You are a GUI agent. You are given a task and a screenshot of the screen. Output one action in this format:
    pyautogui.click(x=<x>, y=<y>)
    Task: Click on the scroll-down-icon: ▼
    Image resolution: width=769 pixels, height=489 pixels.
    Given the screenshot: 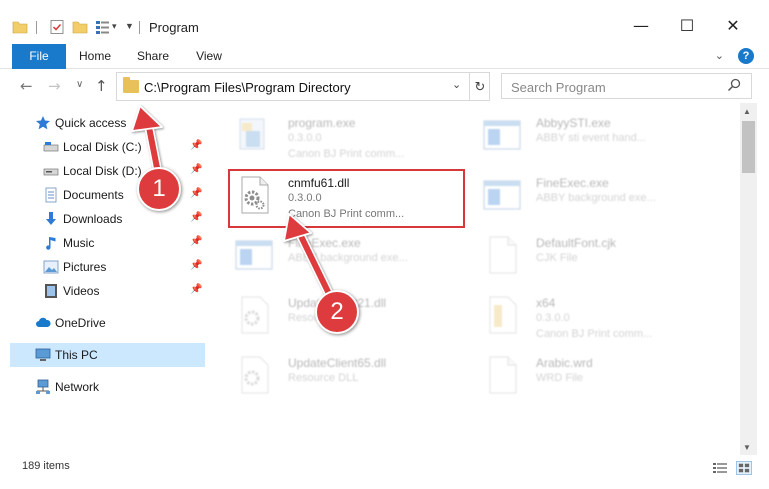 What is the action you would take?
    pyautogui.click(x=747, y=447)
    